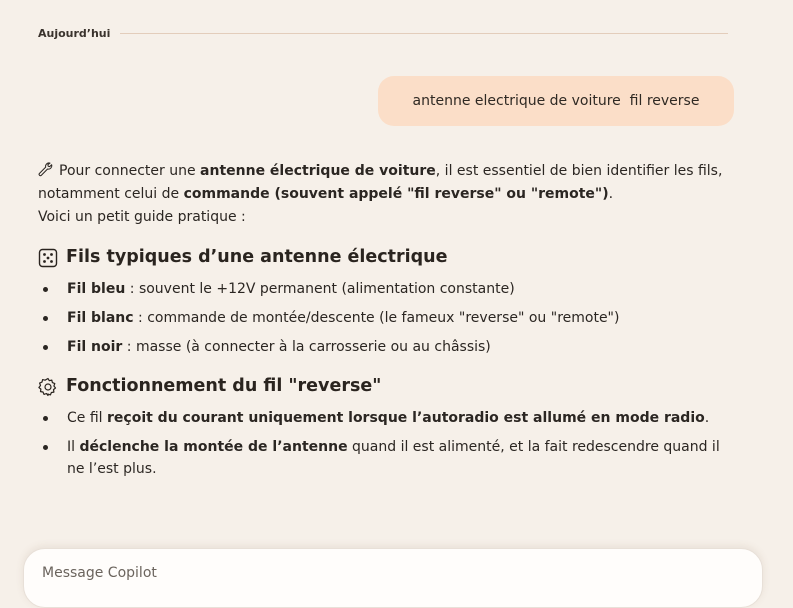 This screenshot has height=608, width=793. What do you see at coordinates (707, 418) in the screenshot?
I see `list-item-text: .` at bounding box center [707, 418].